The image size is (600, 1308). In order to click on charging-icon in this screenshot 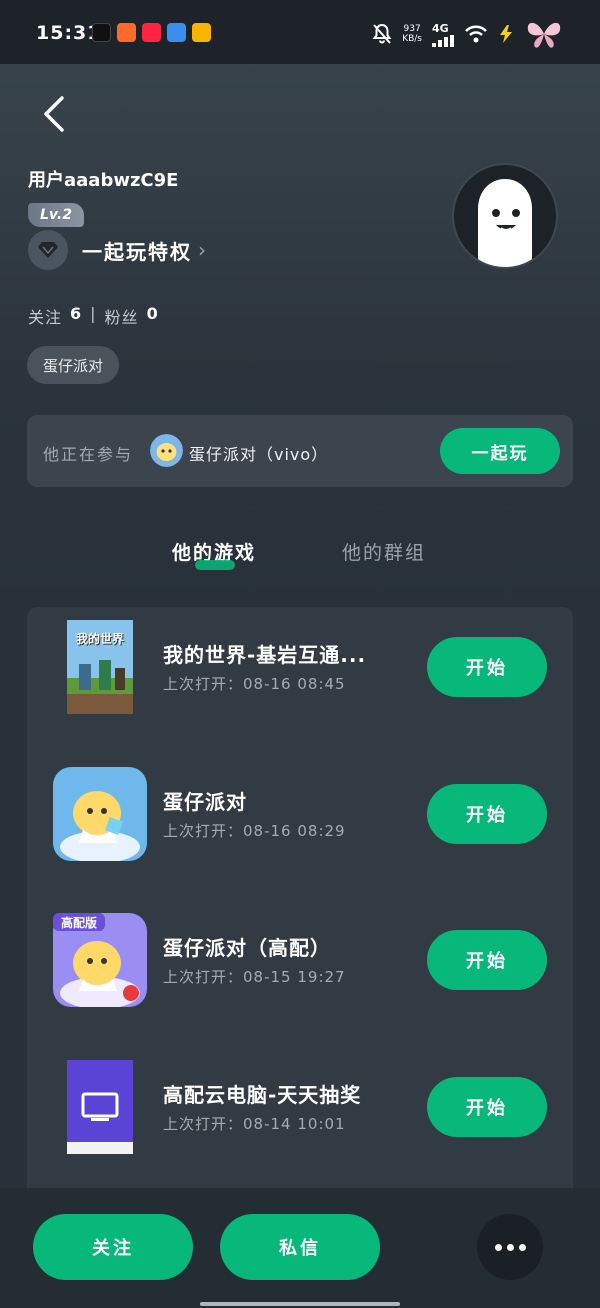, I will do `click(506, 34)`.